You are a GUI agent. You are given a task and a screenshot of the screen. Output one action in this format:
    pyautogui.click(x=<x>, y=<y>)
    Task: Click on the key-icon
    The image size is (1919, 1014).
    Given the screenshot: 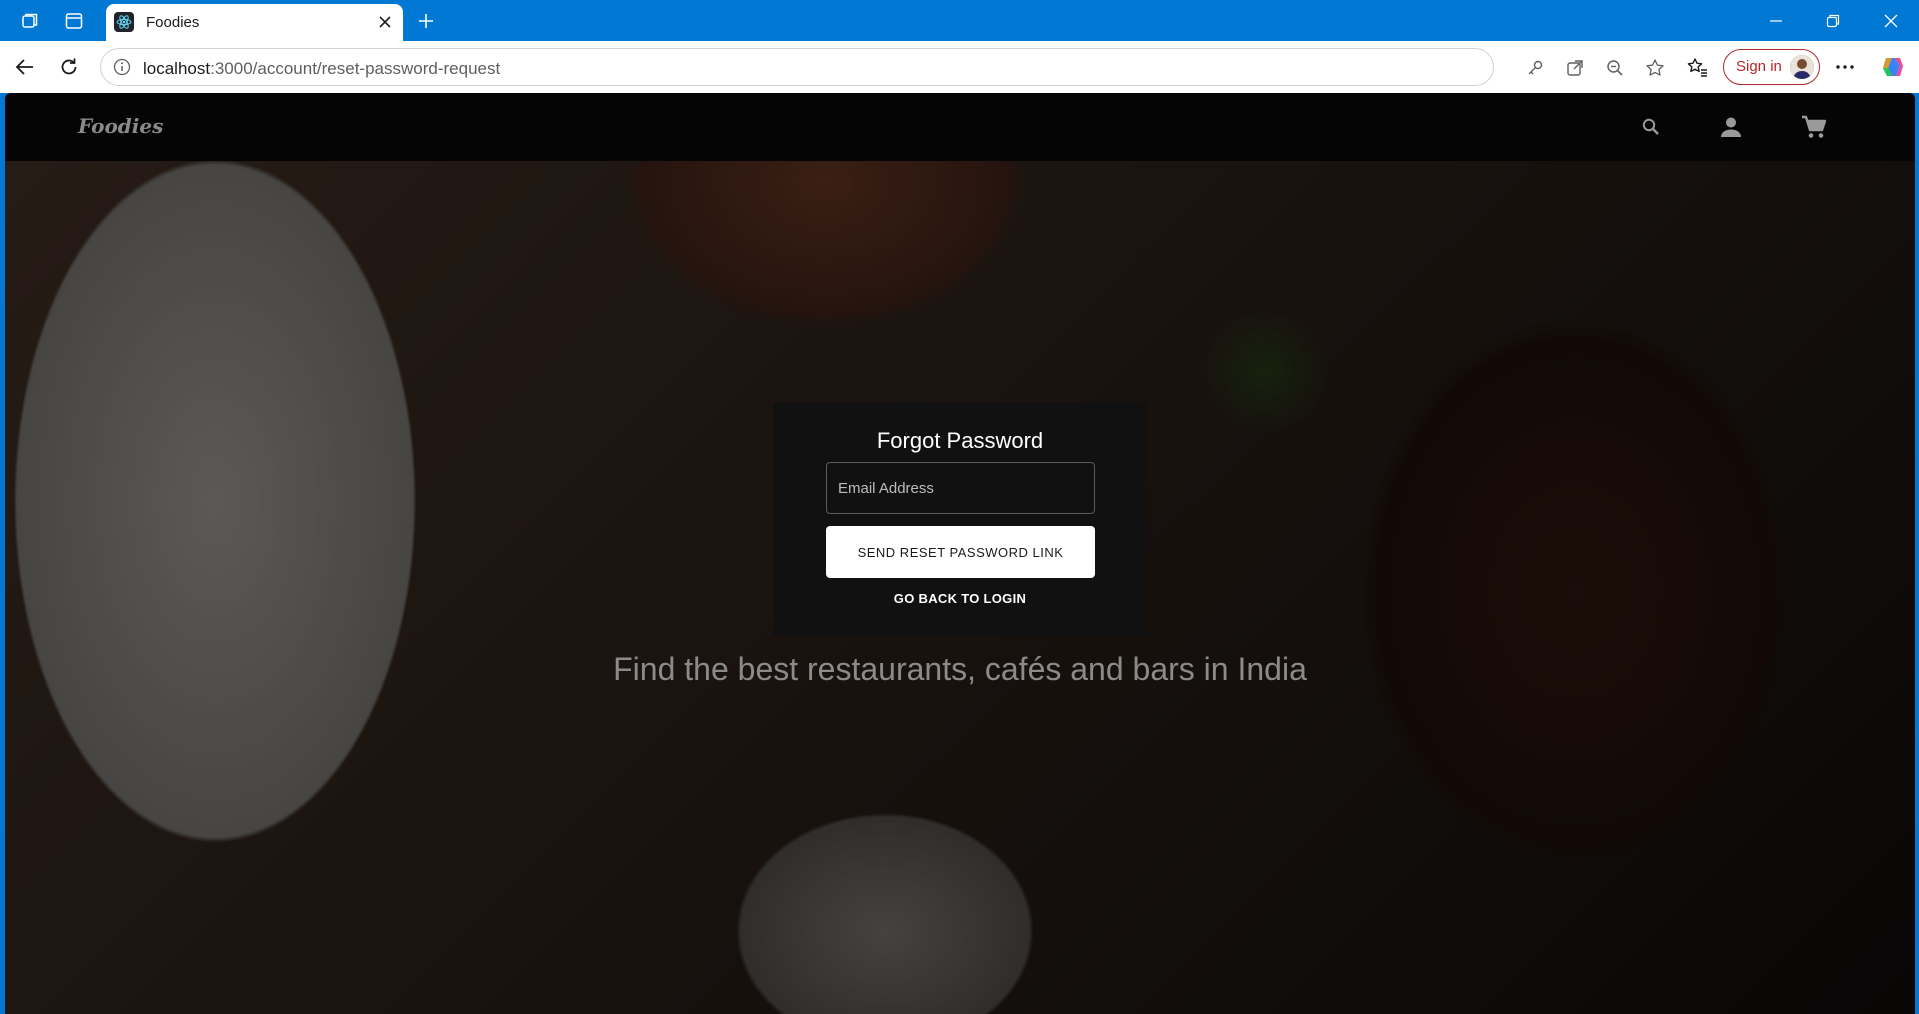 What is the action you would take?
    pyautogui.click(x=1535, y=68)
    